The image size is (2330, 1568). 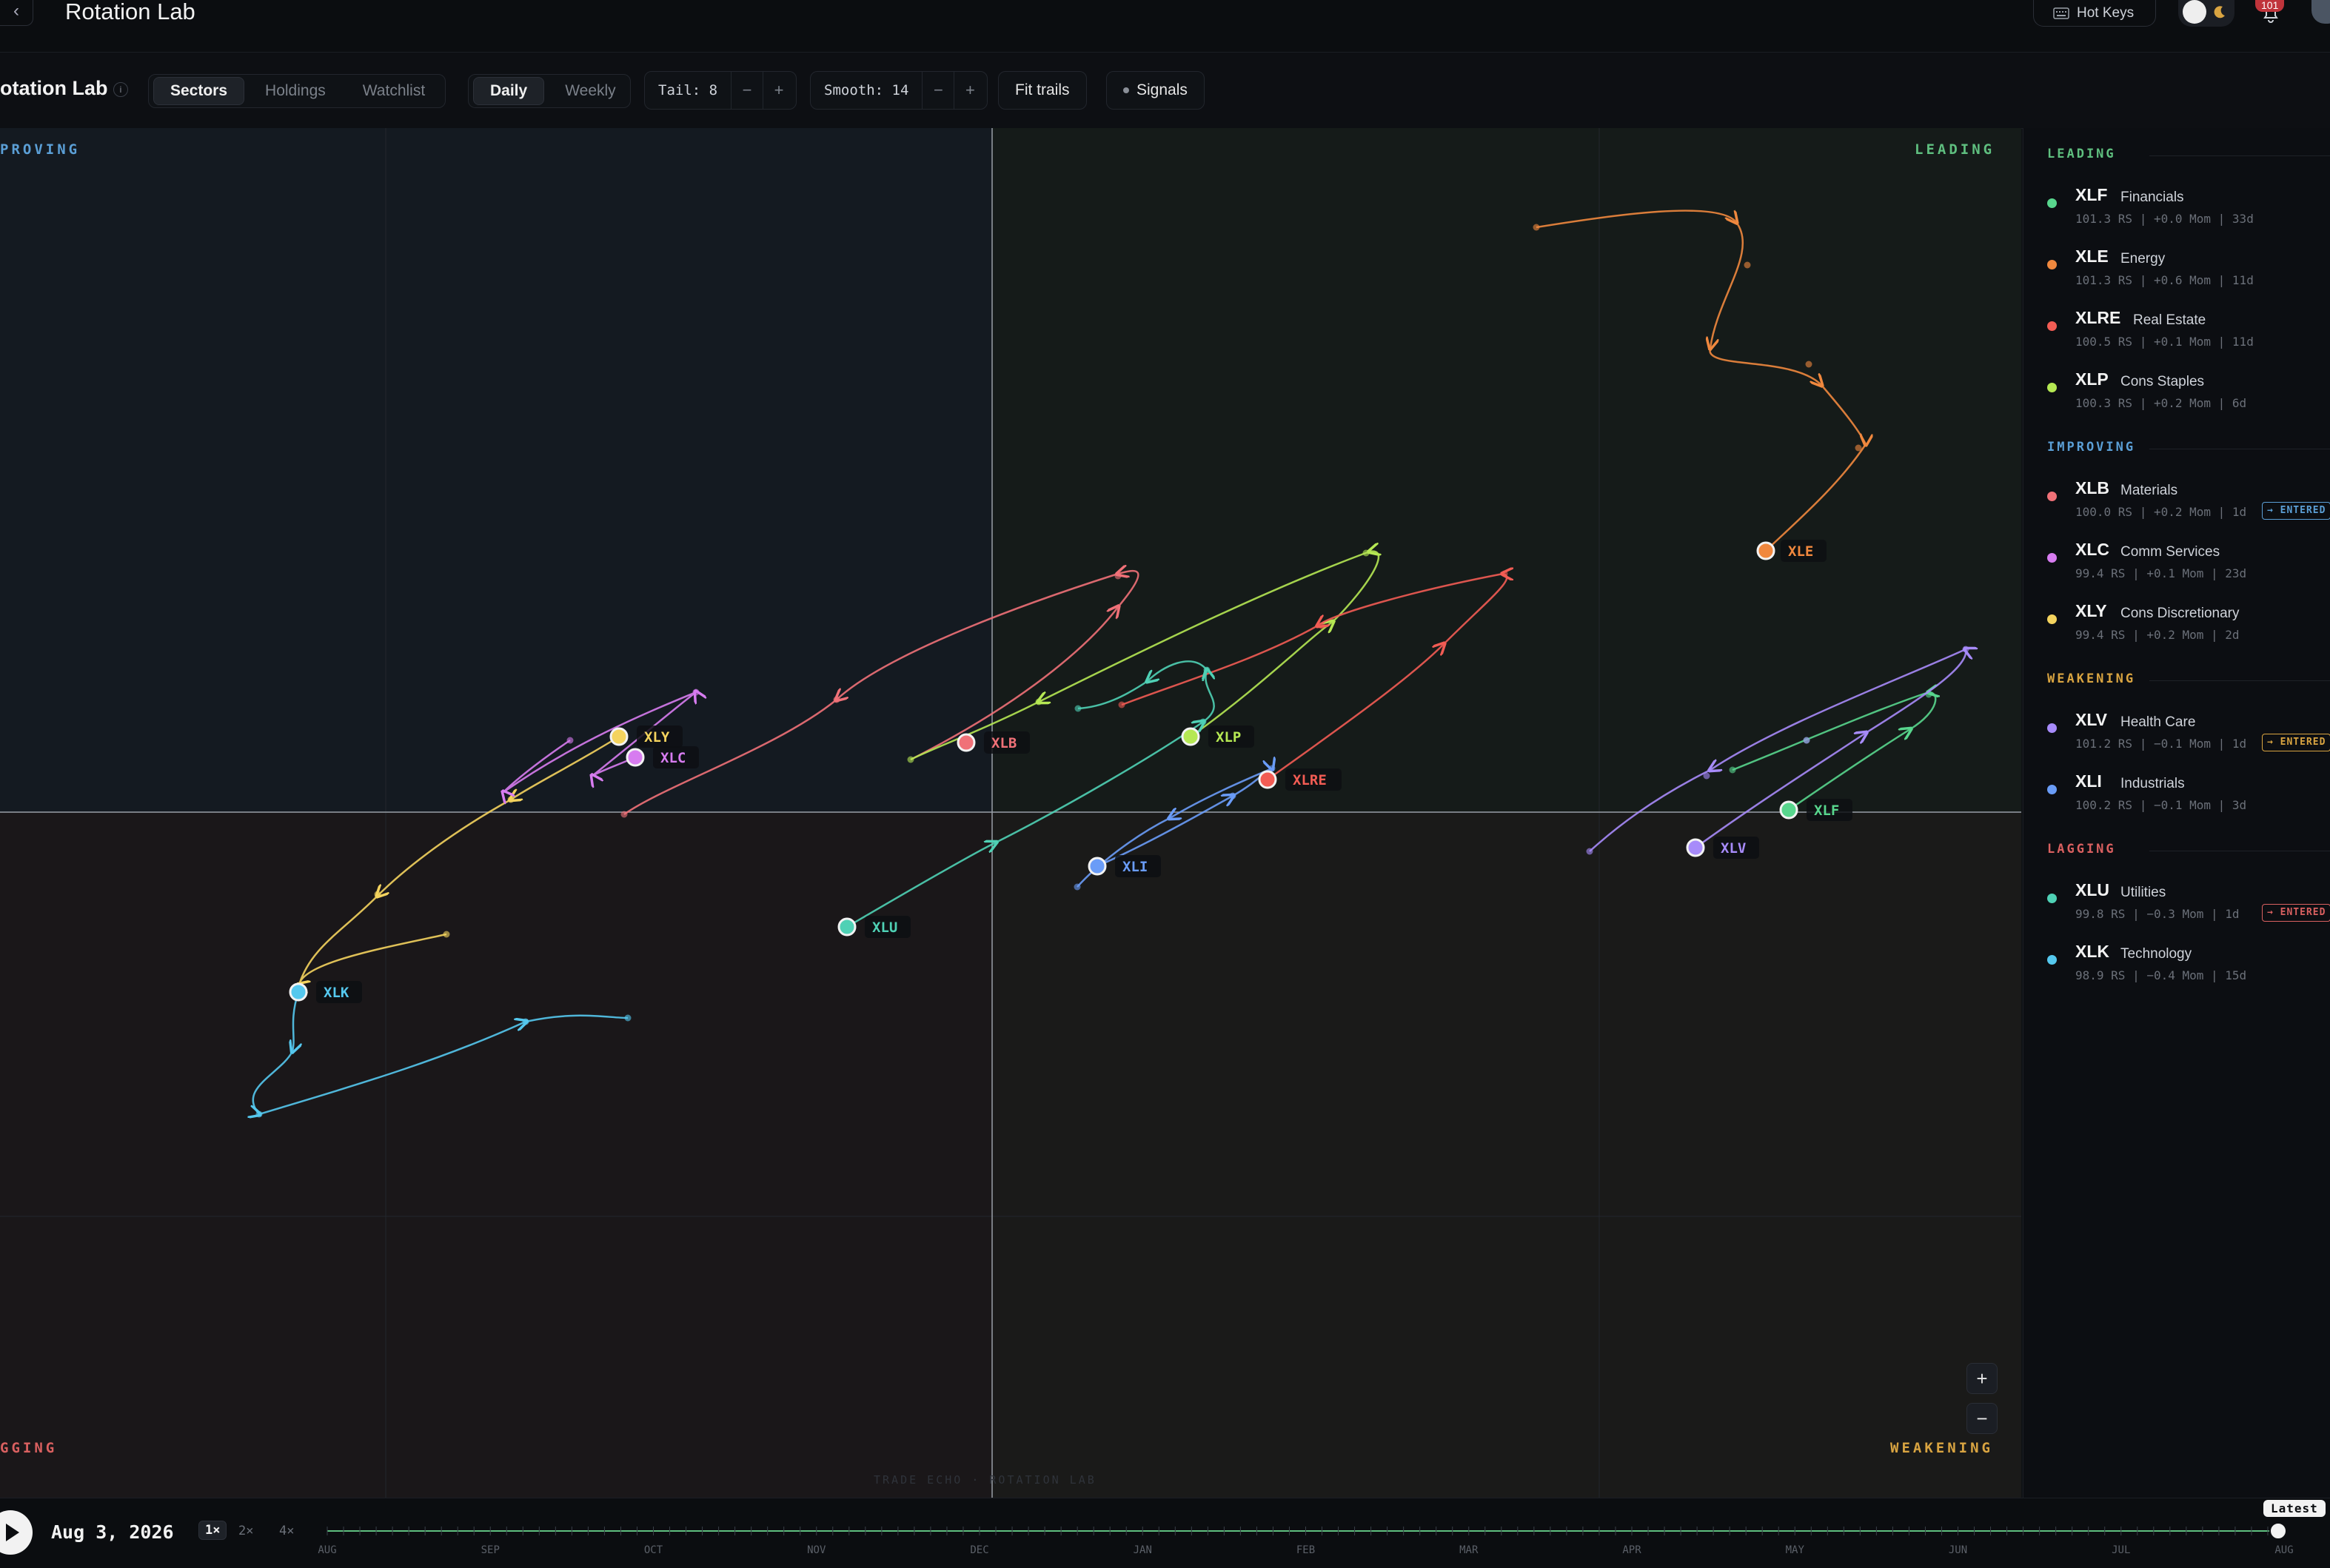 I want to click on zoom-out-button: −, so click(x=1982, y=1418).